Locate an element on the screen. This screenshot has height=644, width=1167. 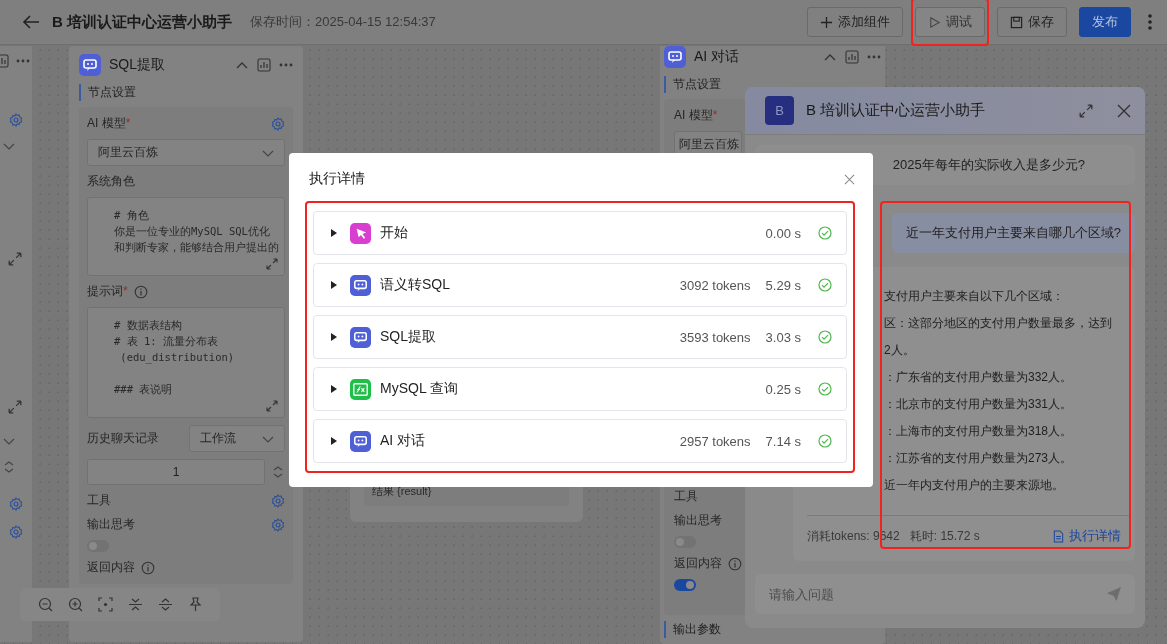
token-count: 3593 tokens is located at coordinates (715, 337).